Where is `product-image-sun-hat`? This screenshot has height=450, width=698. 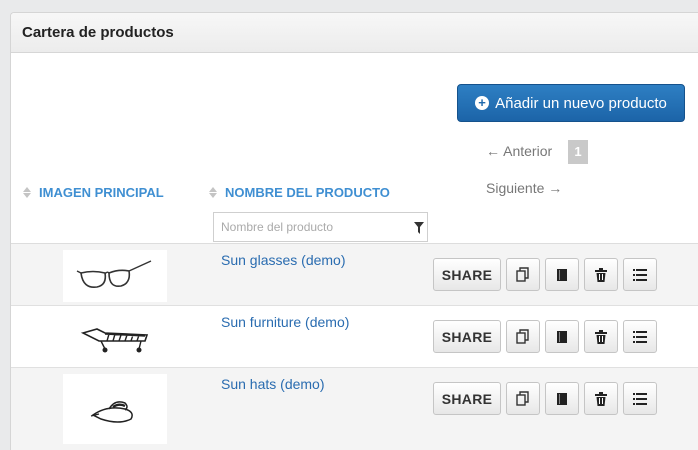 product-image-sun-hat is located at coordinates (115, 409).